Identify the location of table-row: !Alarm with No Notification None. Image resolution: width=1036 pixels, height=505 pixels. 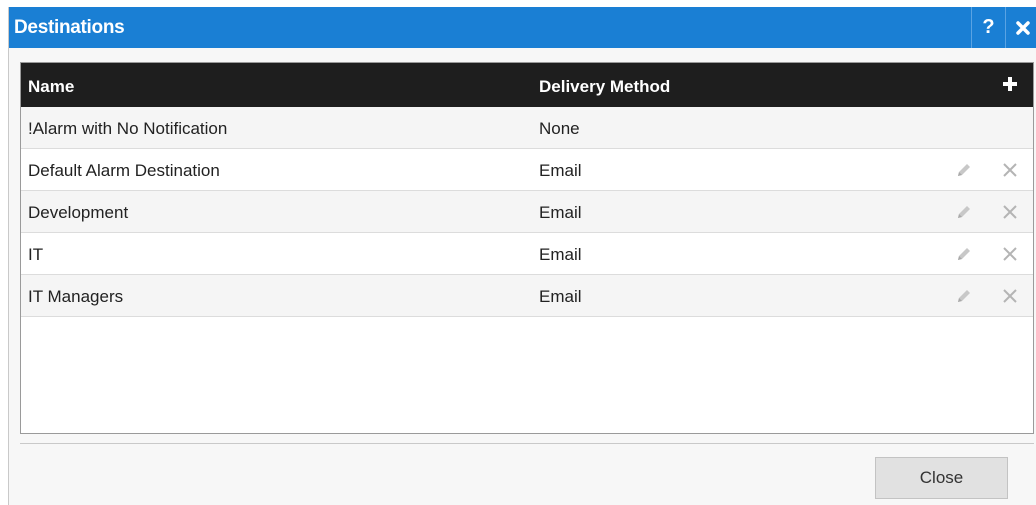
(527, 128).